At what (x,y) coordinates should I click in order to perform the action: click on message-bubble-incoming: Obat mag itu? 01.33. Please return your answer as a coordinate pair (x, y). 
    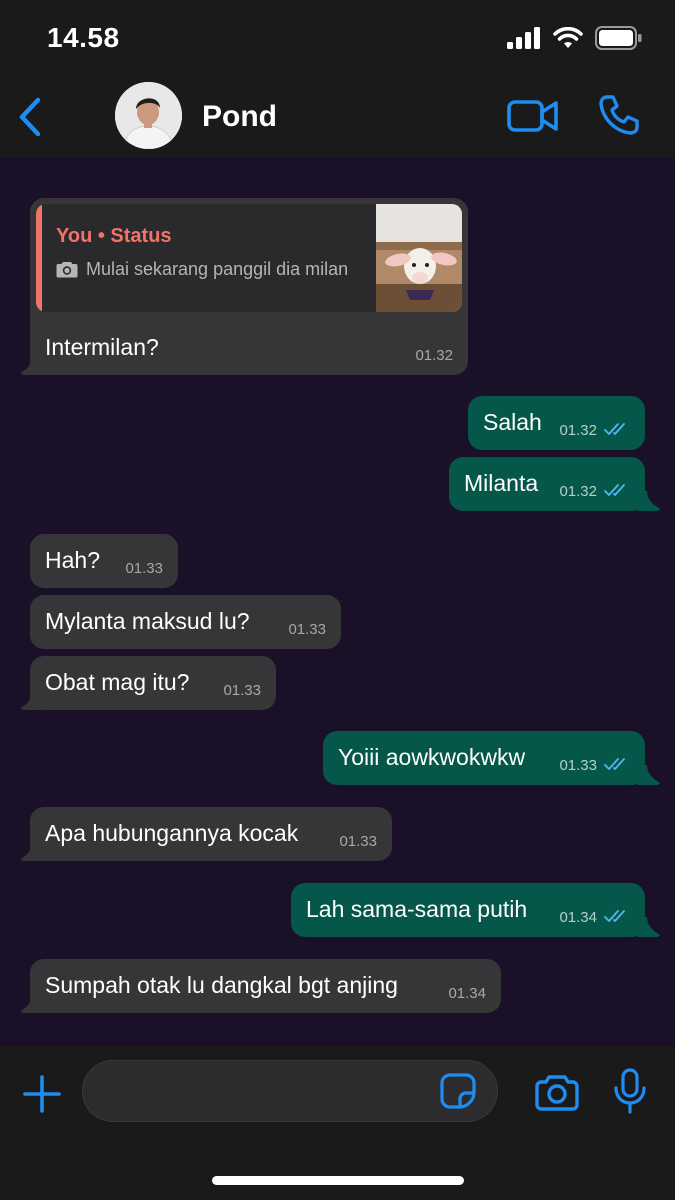
    Looking at the image, I should click on (148, 683).